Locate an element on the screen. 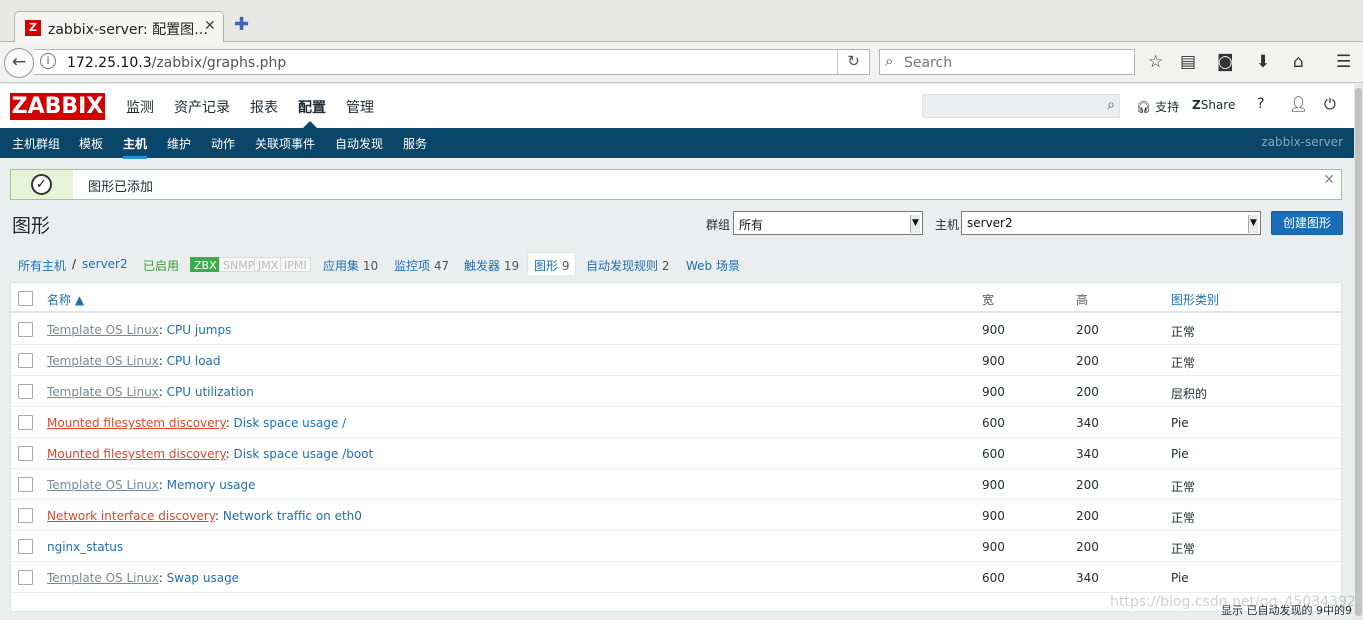 Image resolution: width=1363 pixels, height=620 pixels. menu-icon: ☰ is located at coordinates (1343, 62).